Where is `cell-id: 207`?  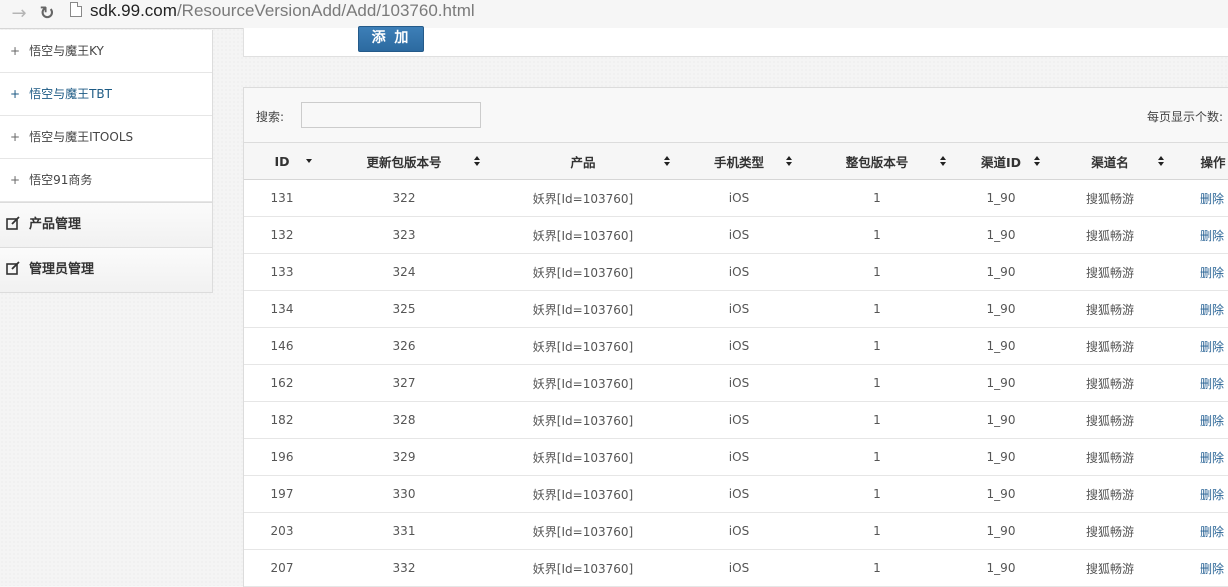 cell-id: 207 is located at coordinates (282, 568).